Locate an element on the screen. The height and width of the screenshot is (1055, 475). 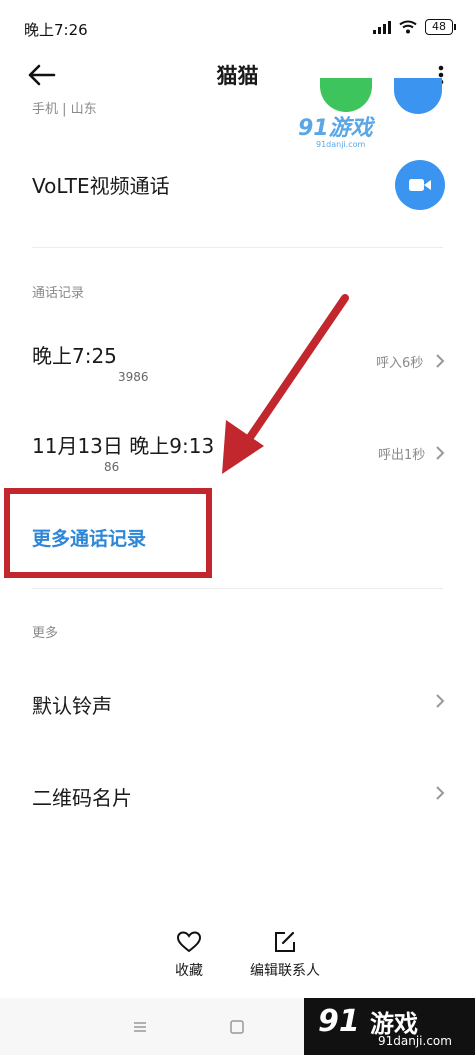
call-log-header: 通话记录 is located at coordinates (58, 293).